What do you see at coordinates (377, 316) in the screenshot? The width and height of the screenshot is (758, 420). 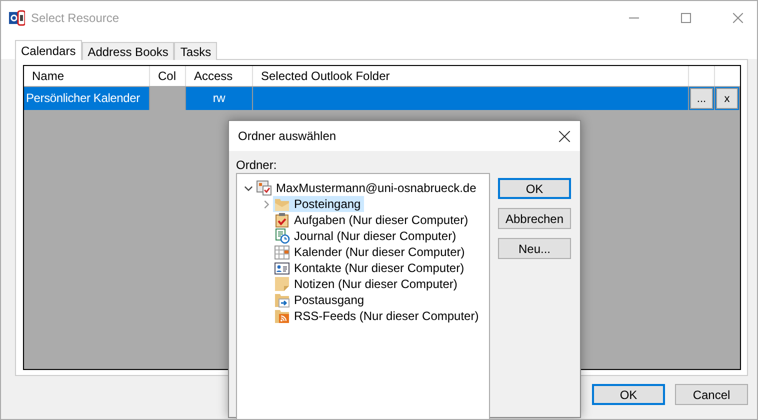 I see `tree-item: RSS-Feeds (Nur dieser Computer)` at bounding box center [377, 316].